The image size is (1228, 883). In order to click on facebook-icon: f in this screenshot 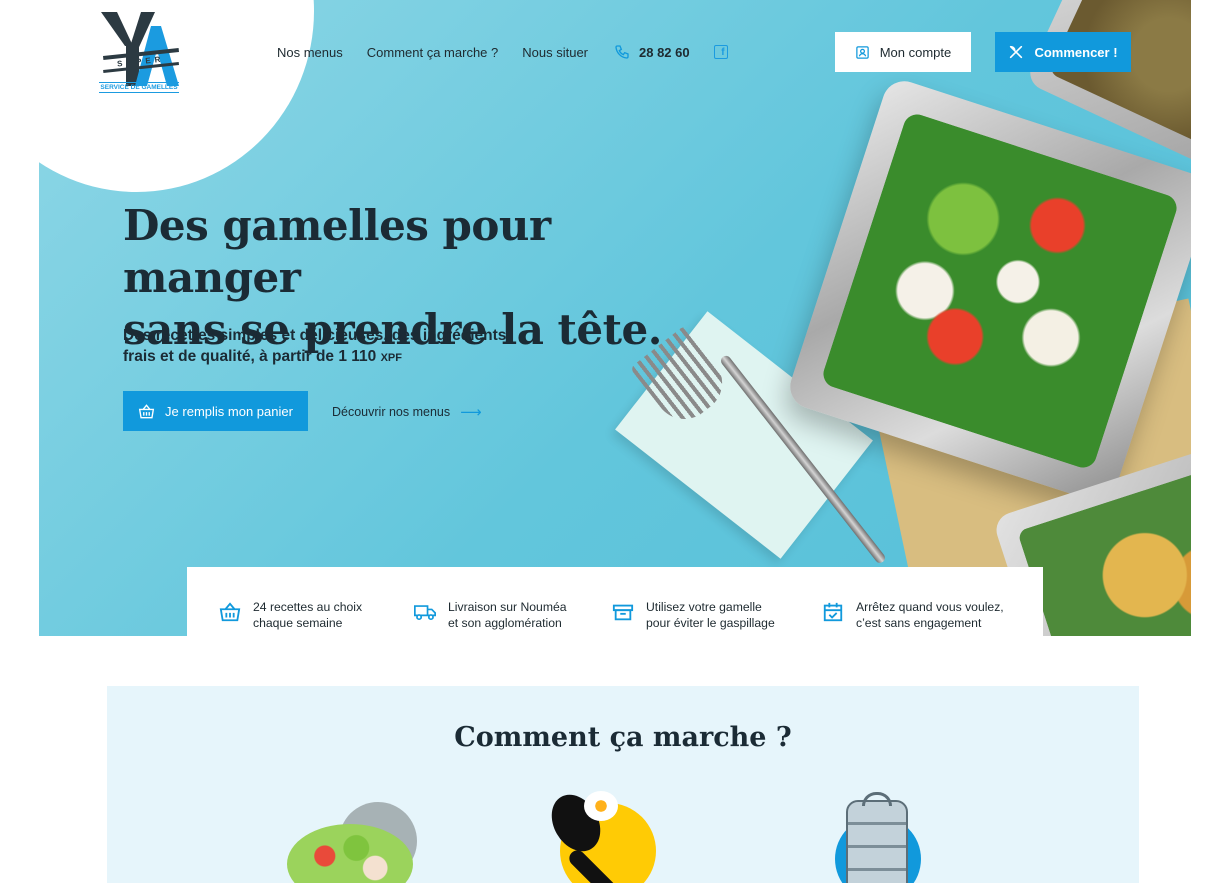, I will do `click(720, 52)`.